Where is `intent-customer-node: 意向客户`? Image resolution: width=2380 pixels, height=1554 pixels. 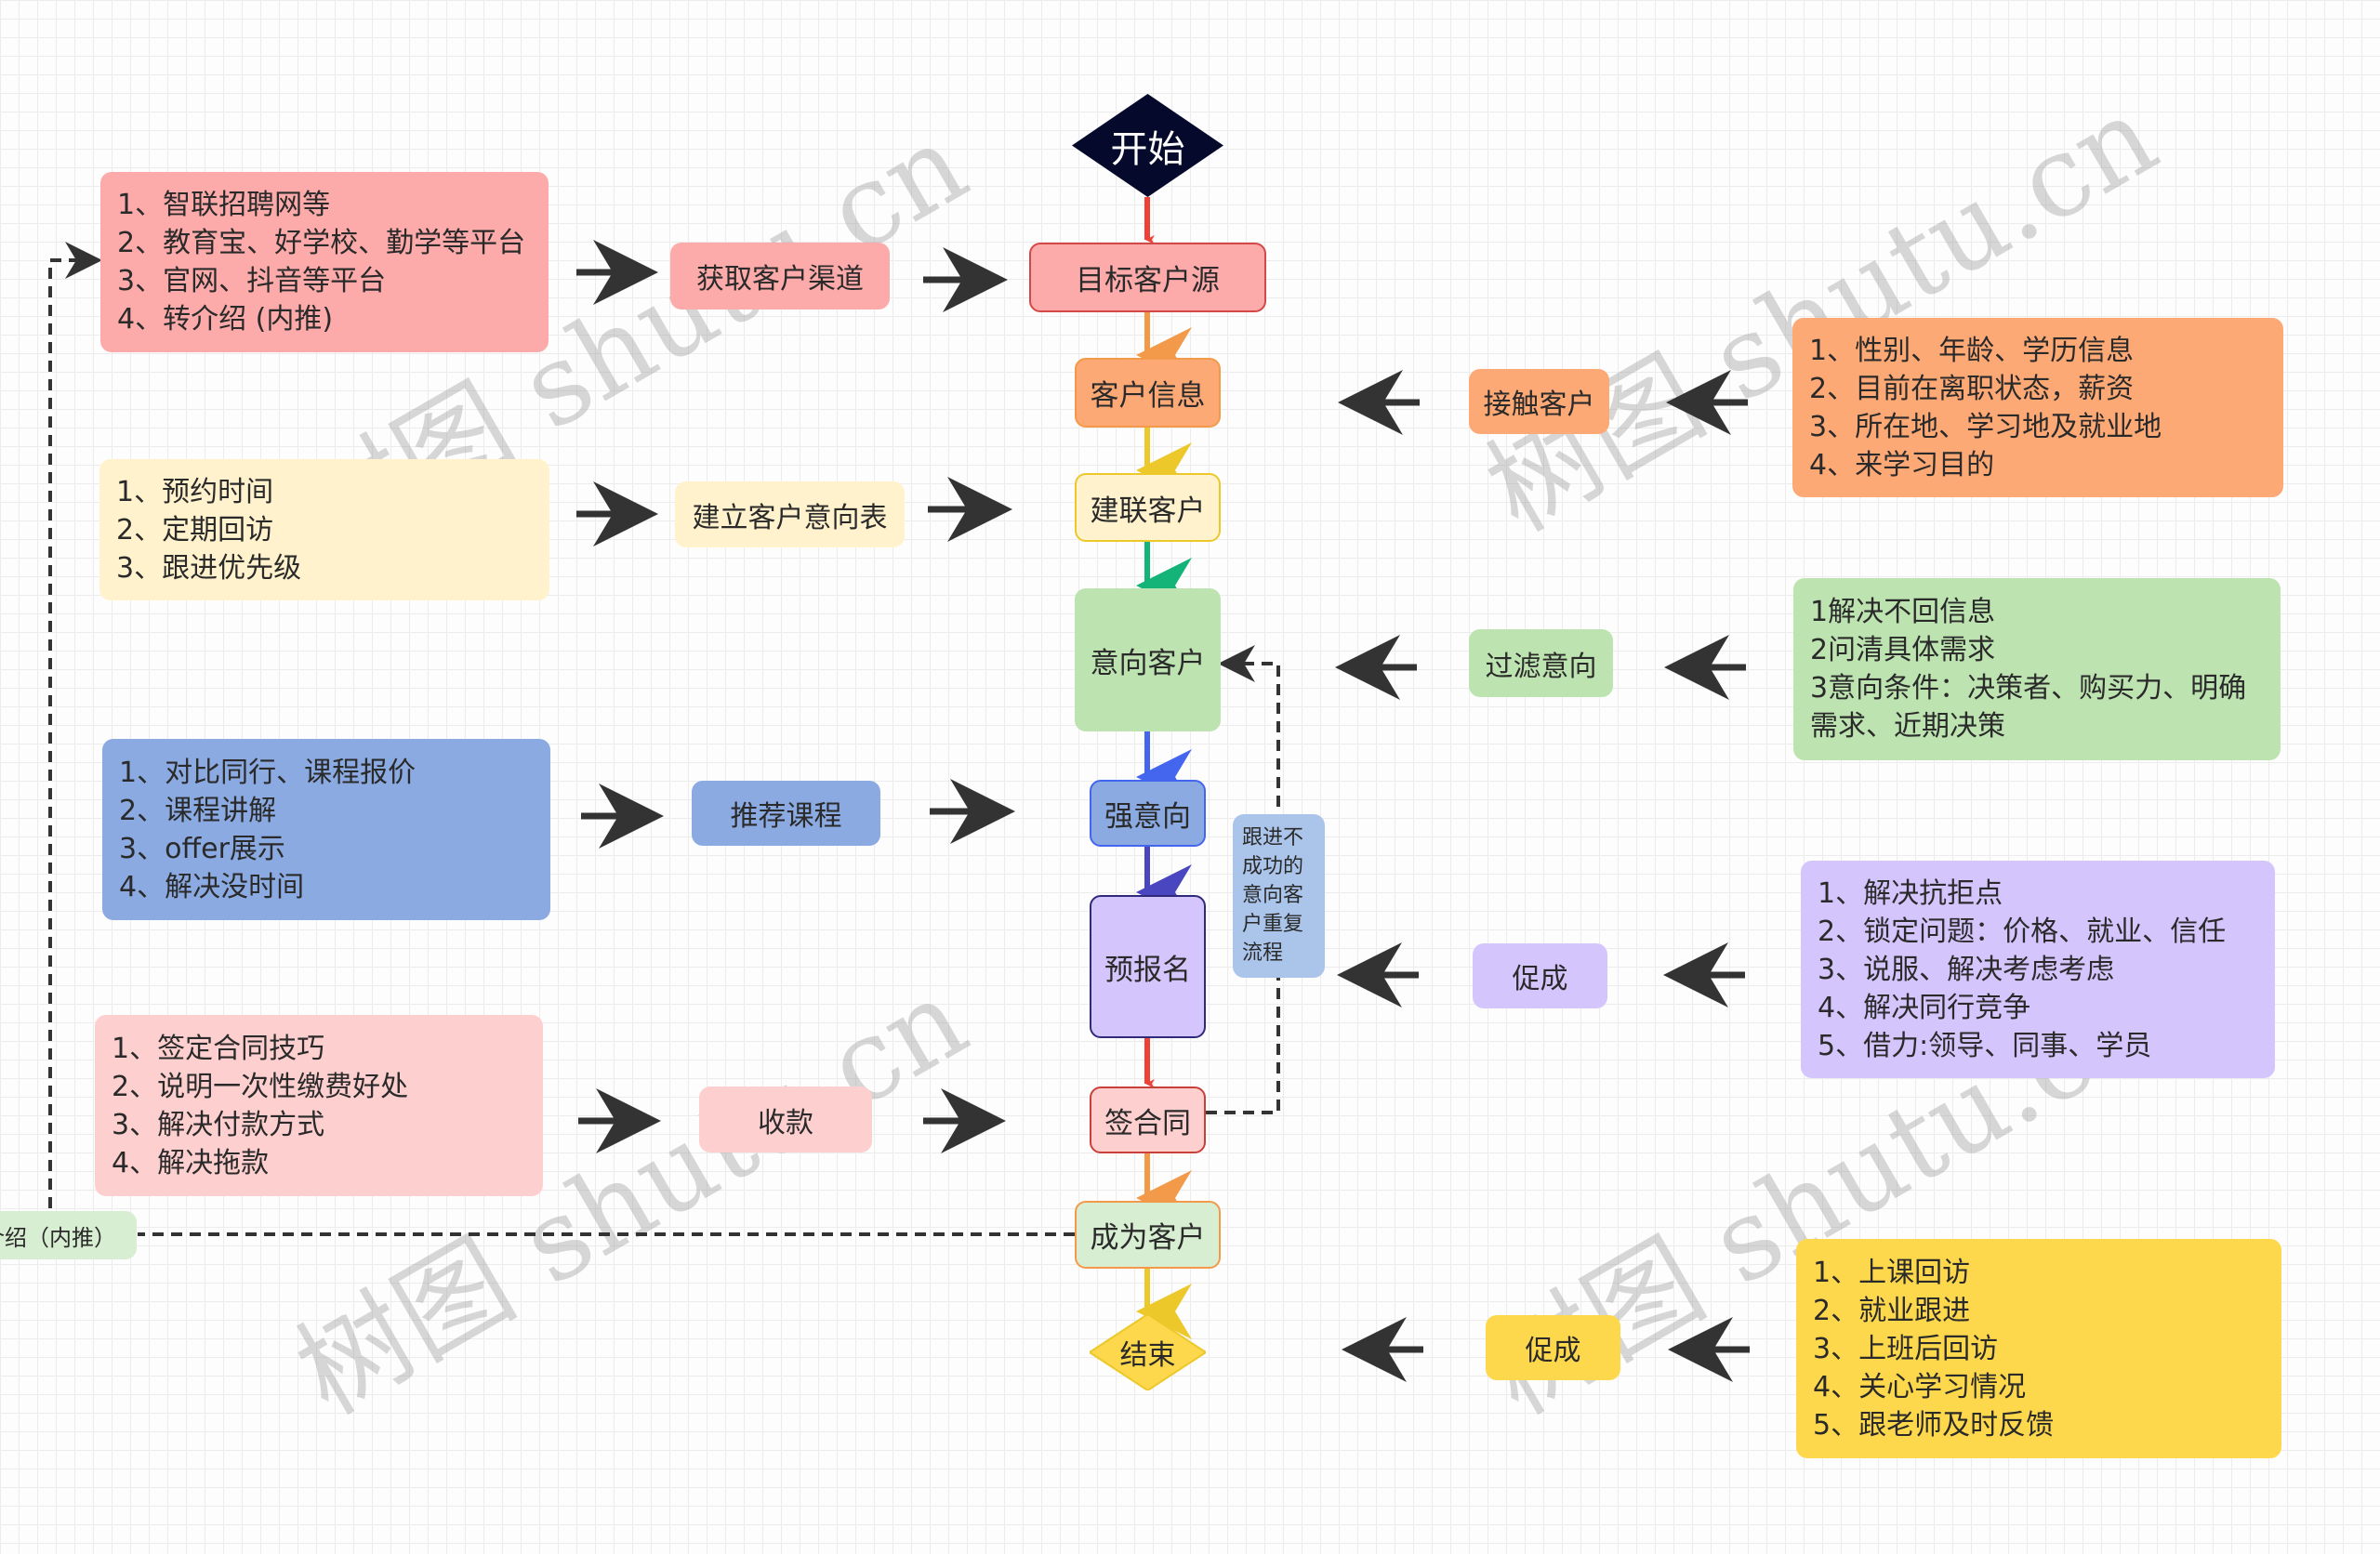
intent-customer-node: 意向客户 is located at coordinates (1148, 659).